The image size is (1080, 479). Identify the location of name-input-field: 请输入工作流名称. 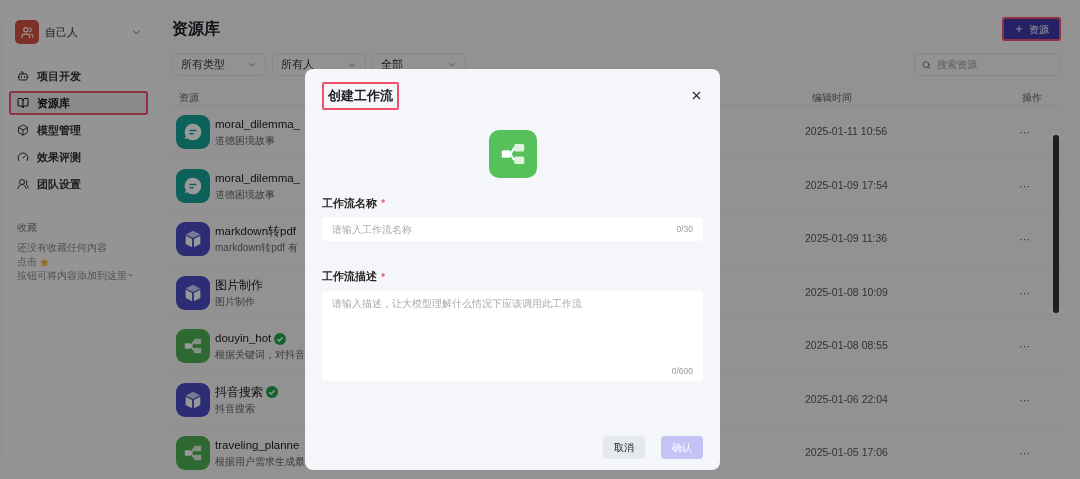
(504, 229).